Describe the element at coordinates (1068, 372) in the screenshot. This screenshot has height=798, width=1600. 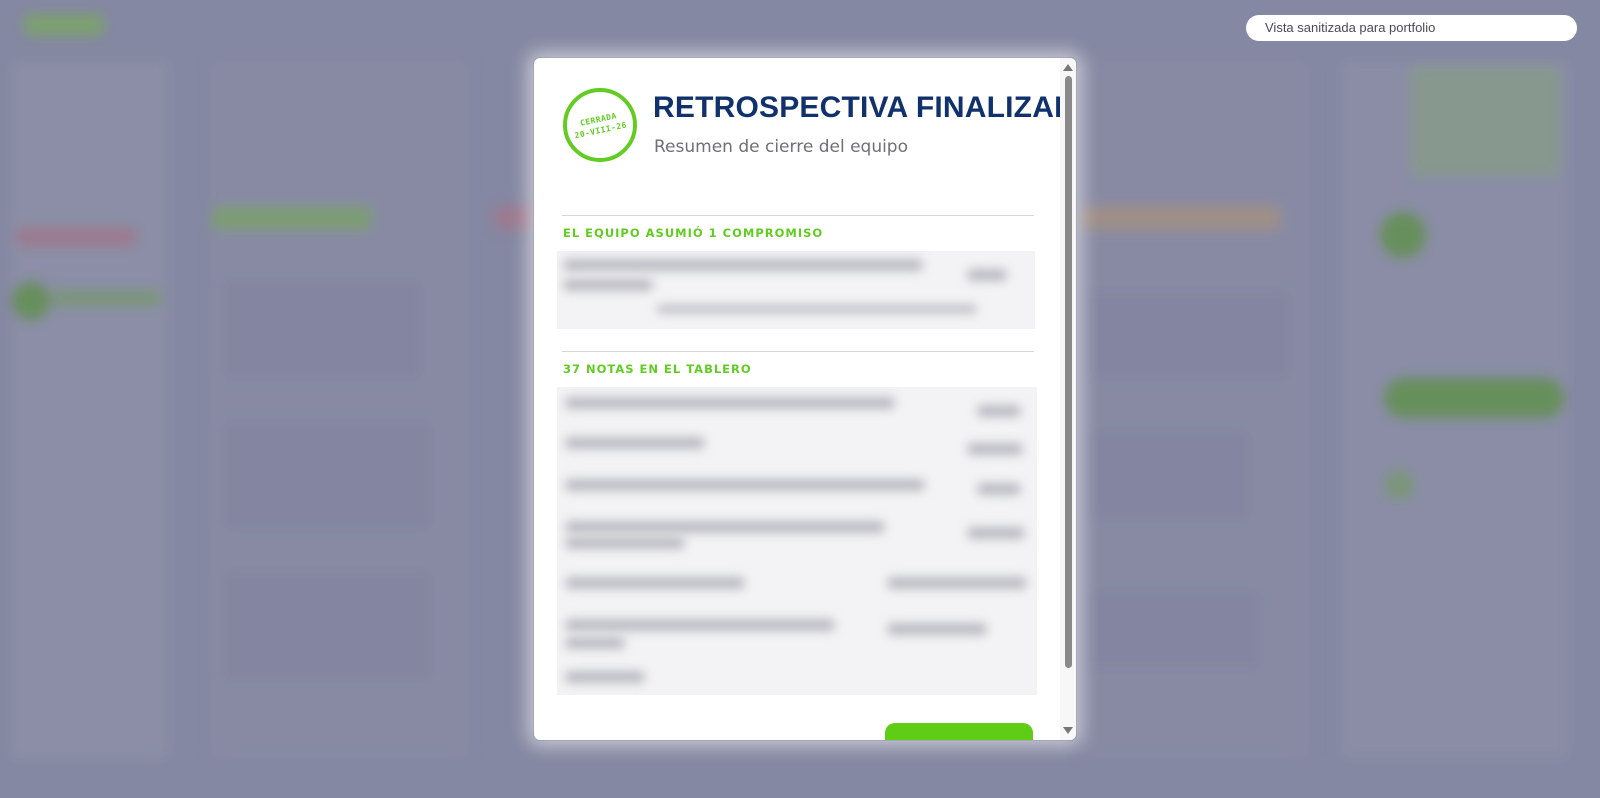
I see `scroll-thumb` at that location.